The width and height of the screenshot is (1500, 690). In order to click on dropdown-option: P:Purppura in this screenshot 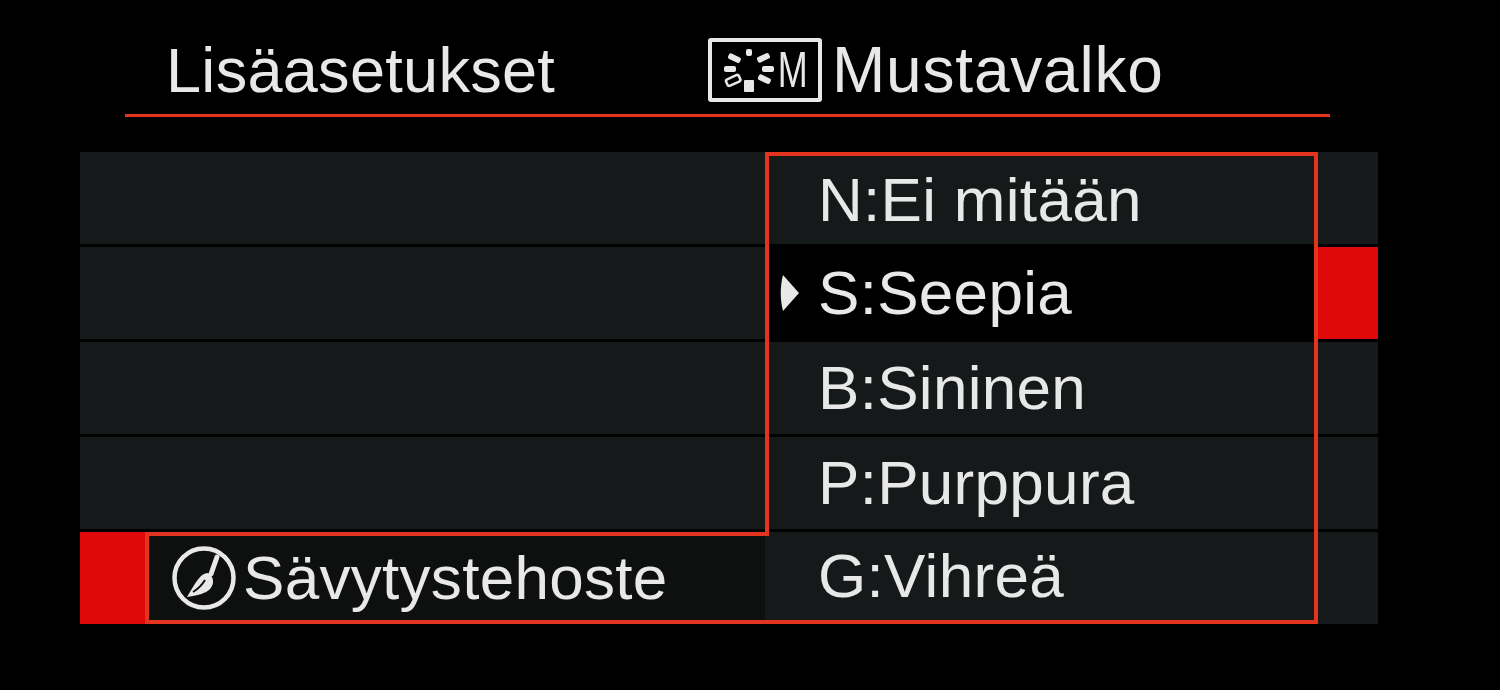, I will do `click(1041, 483)`.